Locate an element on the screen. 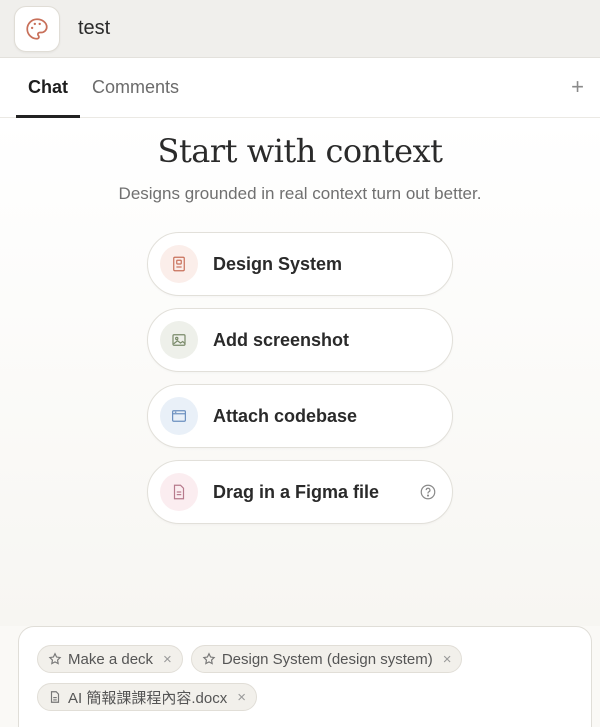 The height and width of the screenshot is (727, 600). add-screenshot-button: Add screenshot is located at coordinates (300, 340).